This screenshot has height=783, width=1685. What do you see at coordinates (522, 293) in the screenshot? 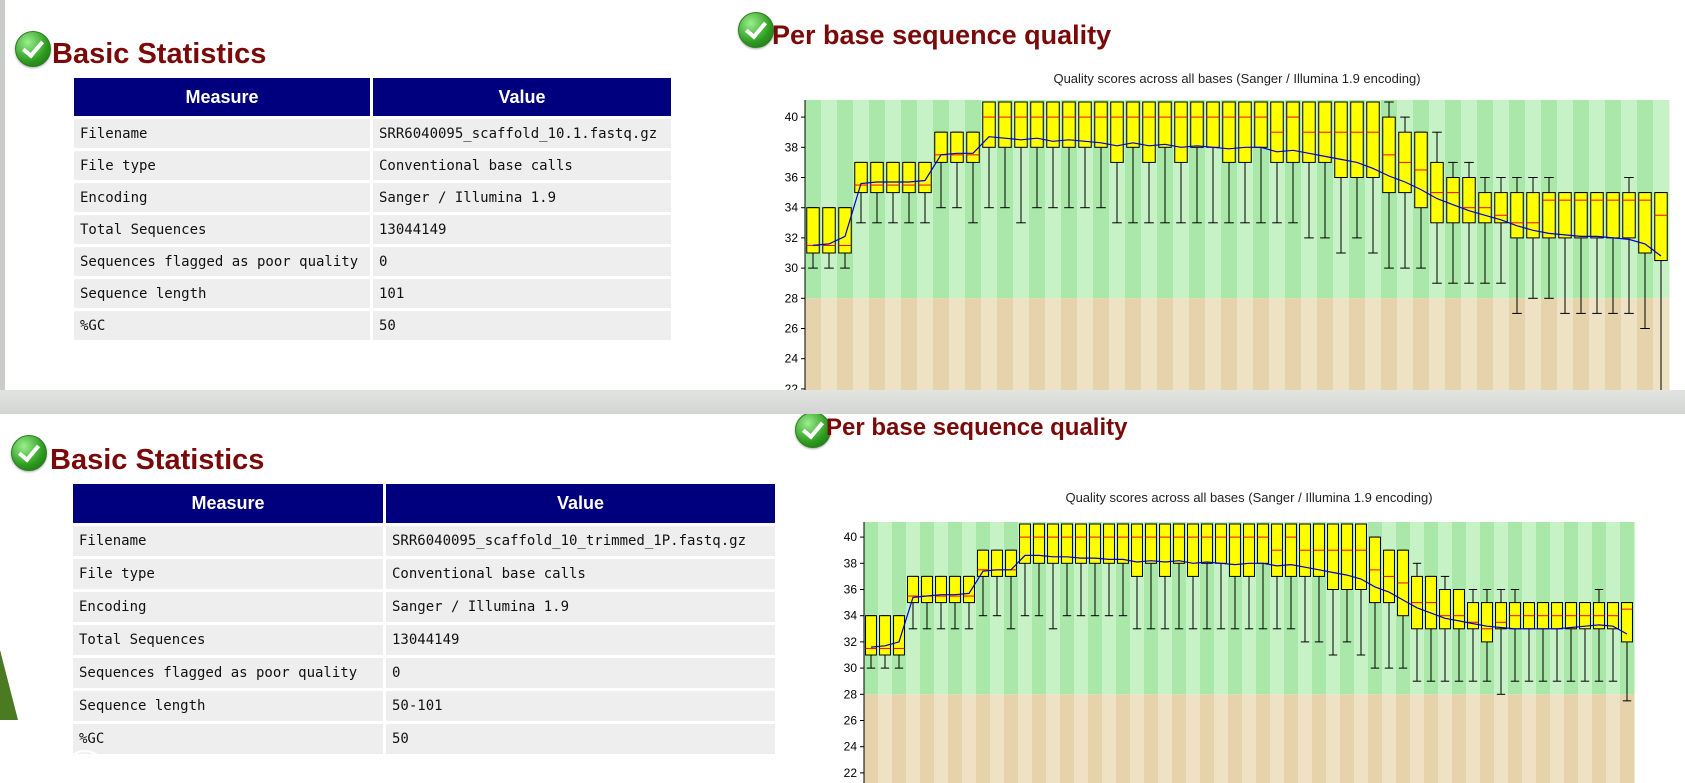
I see `value-cell: 101` at bounding box center [522, 293].